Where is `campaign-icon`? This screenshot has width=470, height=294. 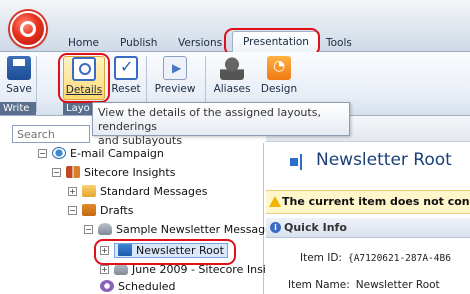
campaign-icon is located at coordinates (59, 153).